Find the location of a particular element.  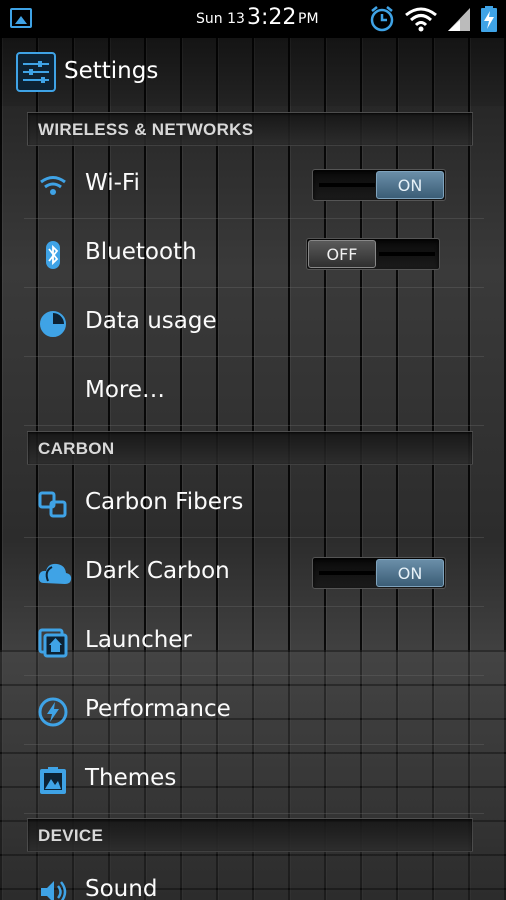

section-header-carbon: CARBON is located at coordinates (250, 448).